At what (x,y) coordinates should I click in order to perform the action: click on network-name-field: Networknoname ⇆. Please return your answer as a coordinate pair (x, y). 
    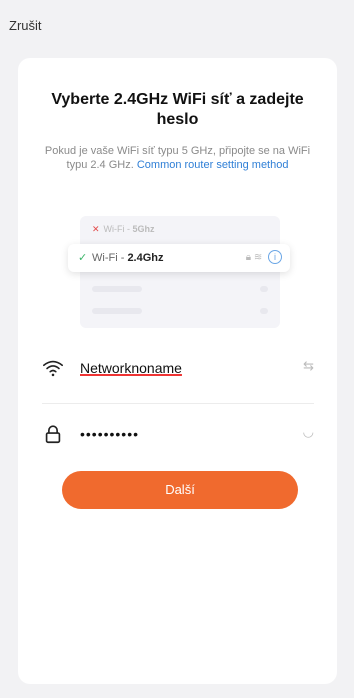
    Looking at the image, I should click on (178, 368).